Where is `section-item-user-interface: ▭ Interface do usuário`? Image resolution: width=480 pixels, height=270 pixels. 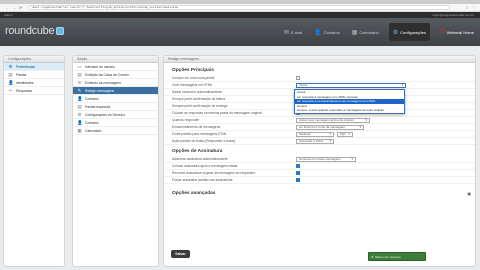 section-item-user-interface: ▭ Interface do usuário is located at coordinates (115, 67).